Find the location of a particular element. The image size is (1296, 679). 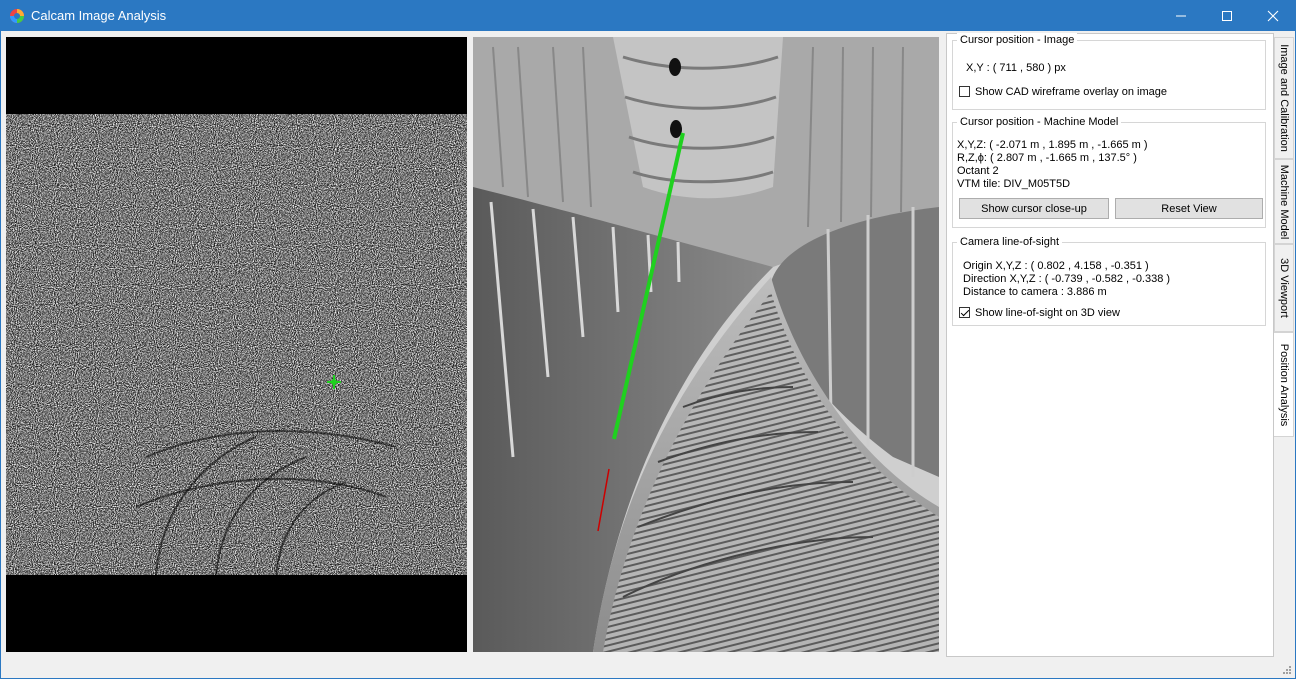

cursor-model-group-title: Cursor position - Machine Model is located at coordinates (1039, 122).